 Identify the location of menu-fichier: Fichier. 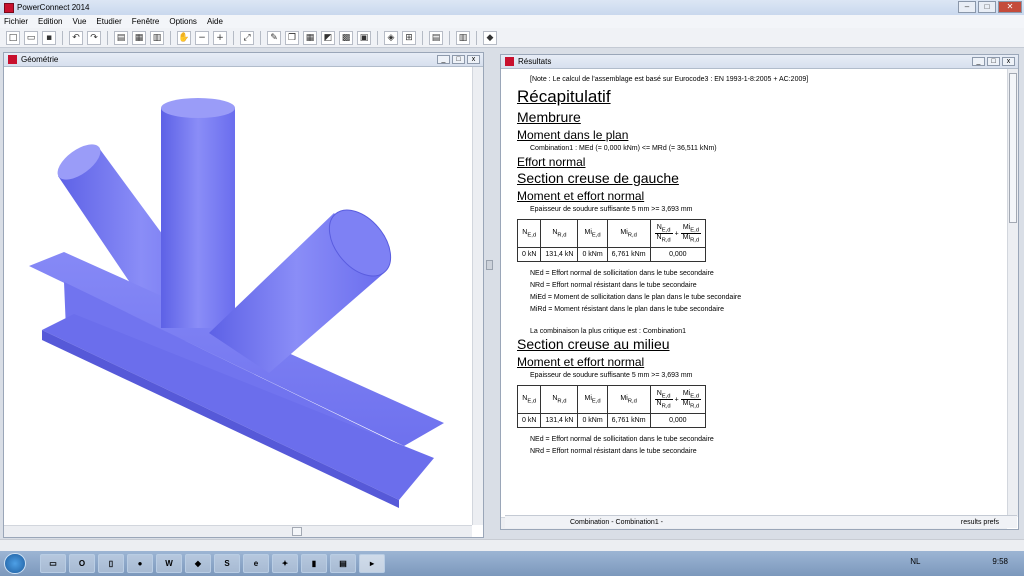
(16, 21).